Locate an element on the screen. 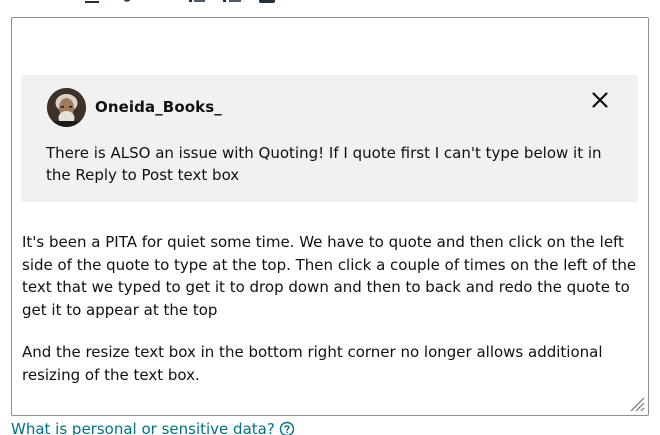  image-icon is located at coordinates (267, 2).